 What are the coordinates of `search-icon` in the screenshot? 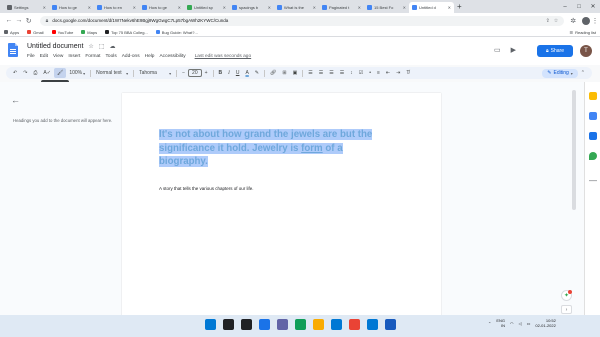 It's located at (228, 324).